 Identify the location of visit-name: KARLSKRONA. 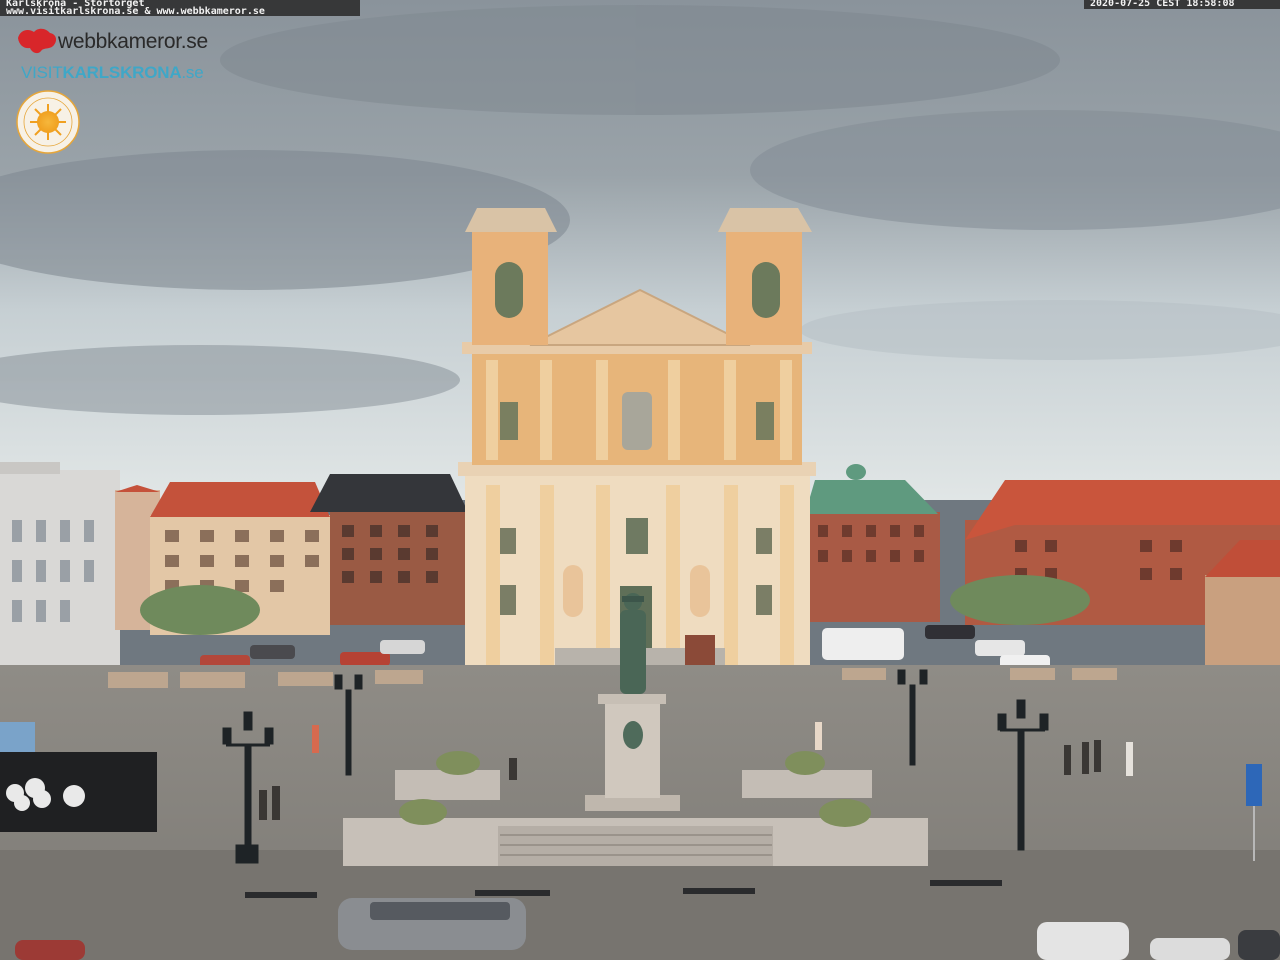
(122, 72).